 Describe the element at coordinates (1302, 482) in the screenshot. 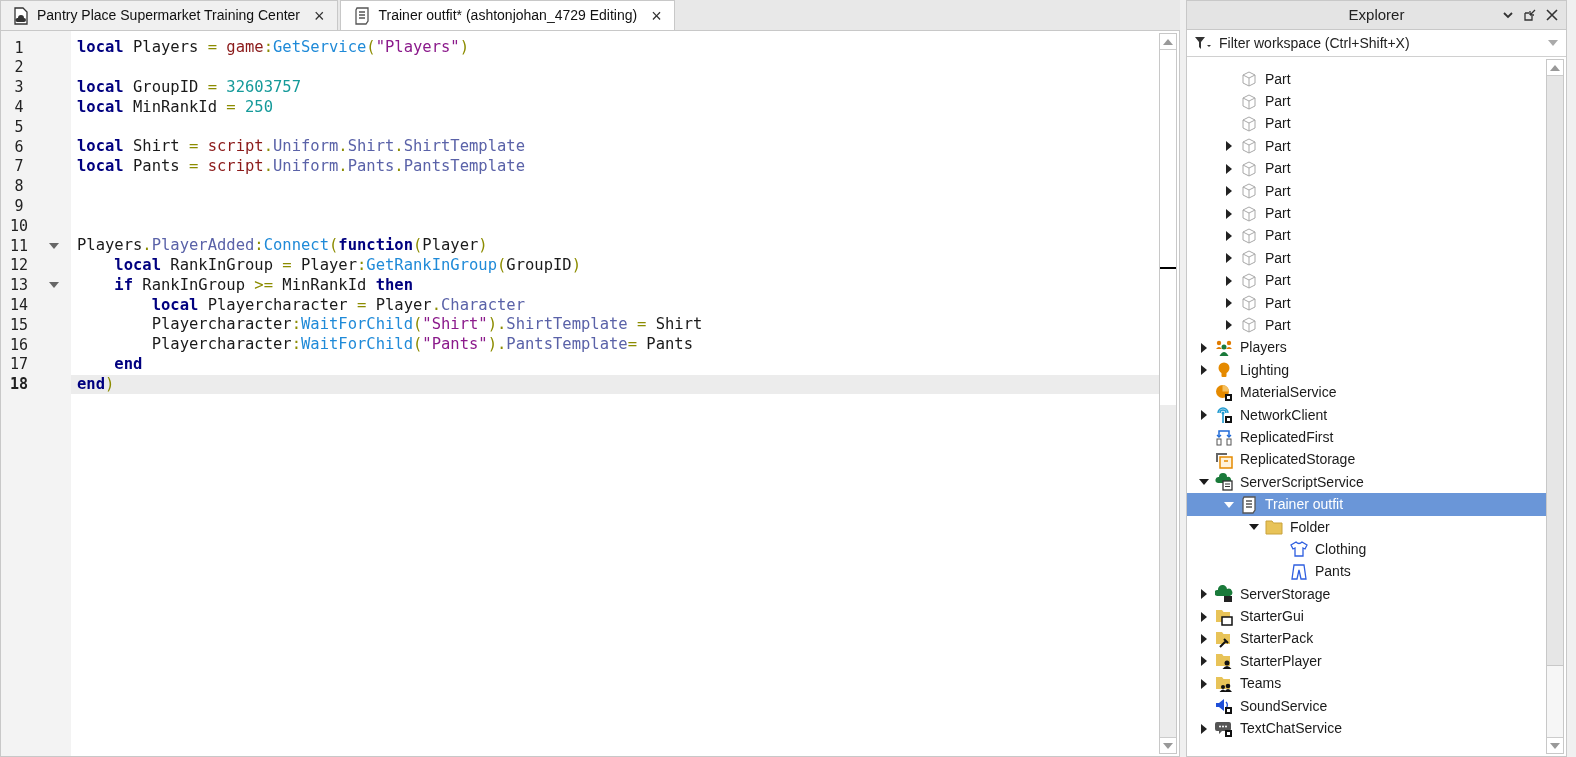

I see `item-label: ServerScriptService` at that location.